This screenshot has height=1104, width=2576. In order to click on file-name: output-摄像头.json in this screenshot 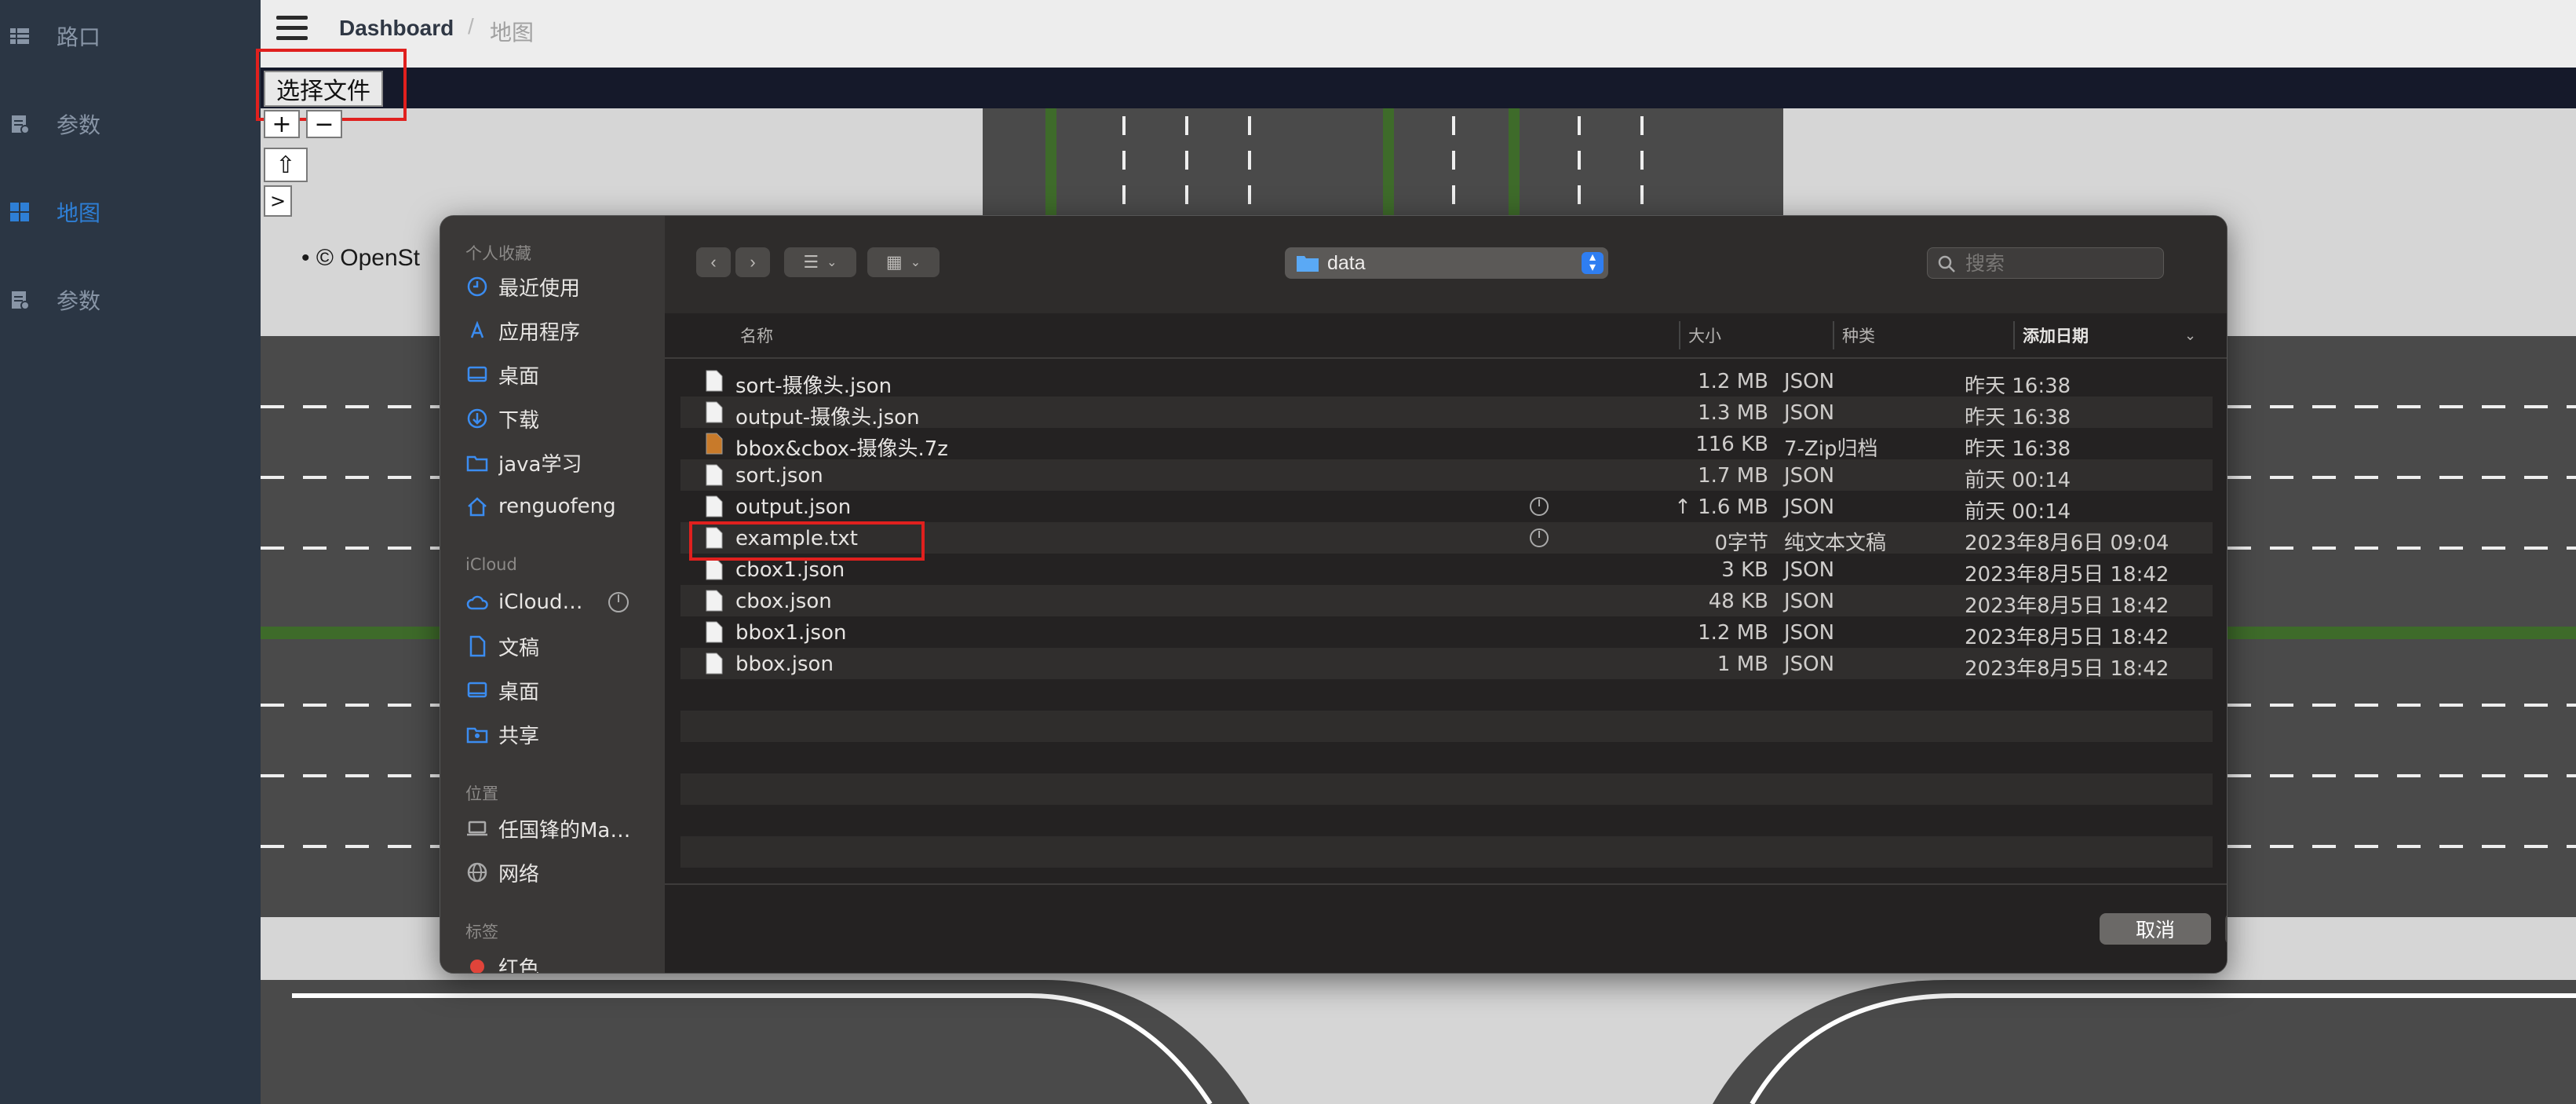, I will do `click(827, 418)`.